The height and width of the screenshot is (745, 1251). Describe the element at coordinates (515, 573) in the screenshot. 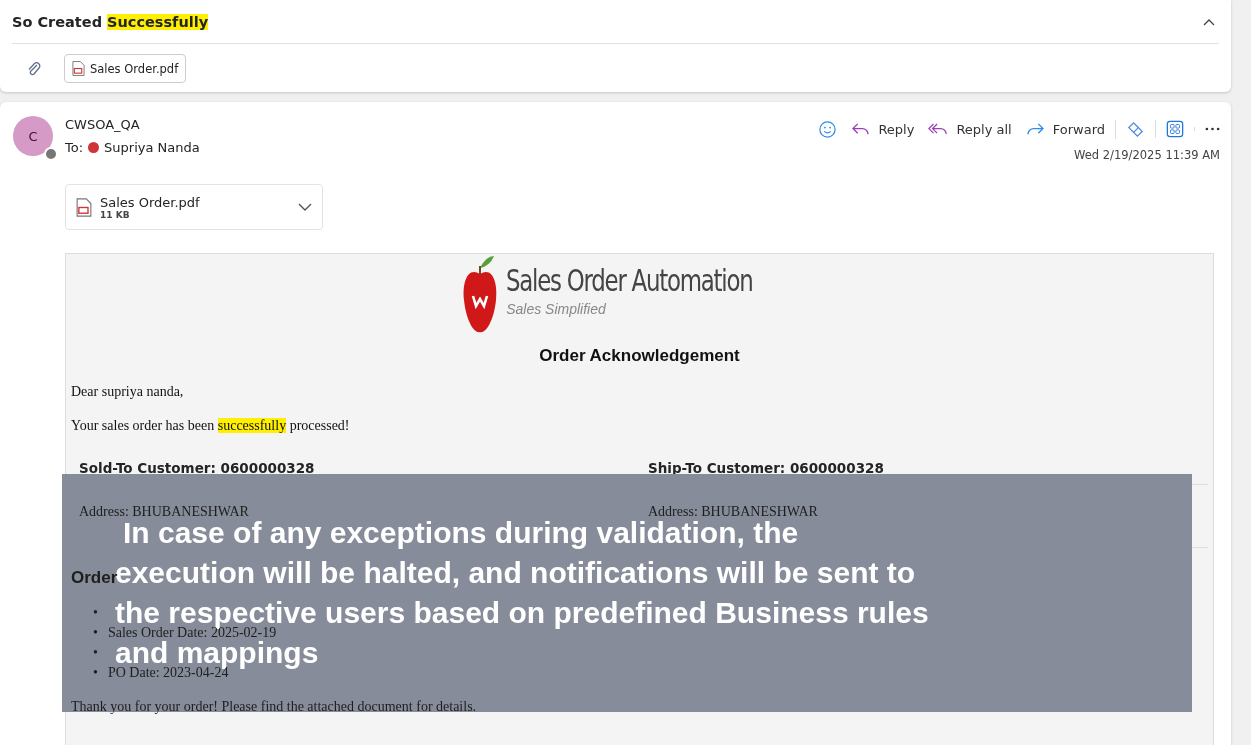

I see `caption-line: execution will be halted, and notifications will be sent to` at that location.